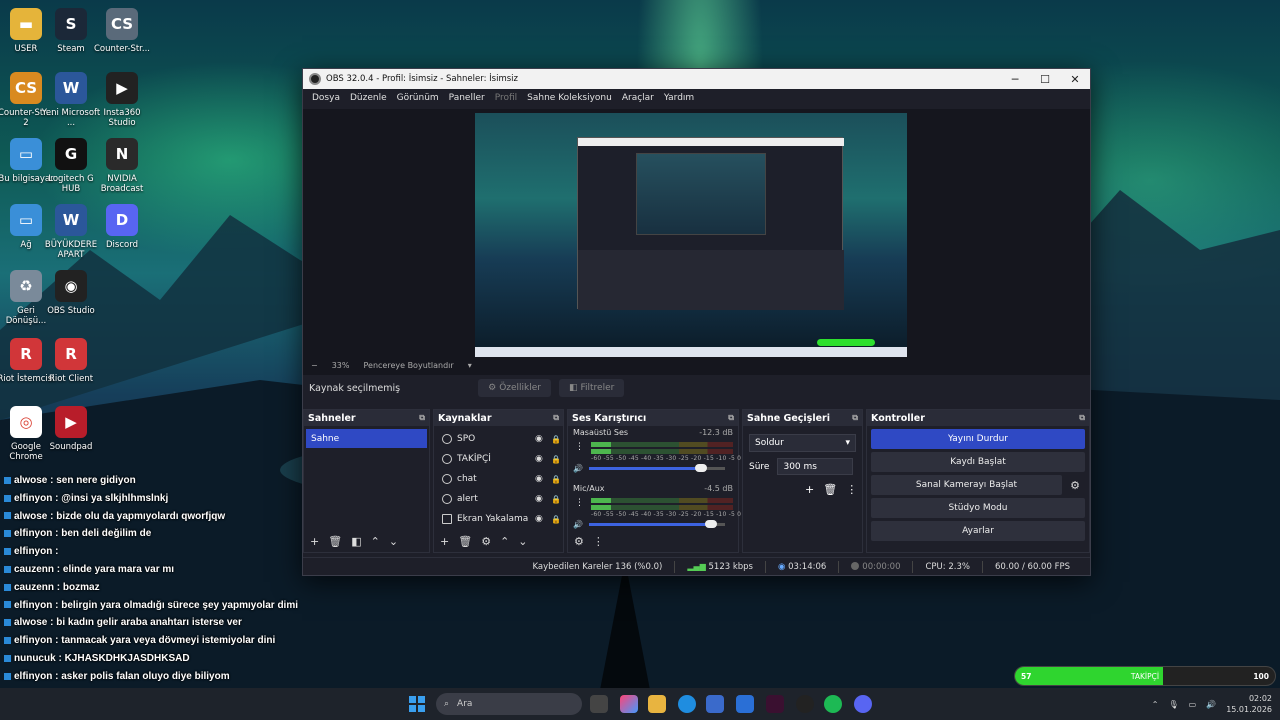  Describe the element at coordinates (687, 704) in the screenshot. I see `edge-icon` at that location.